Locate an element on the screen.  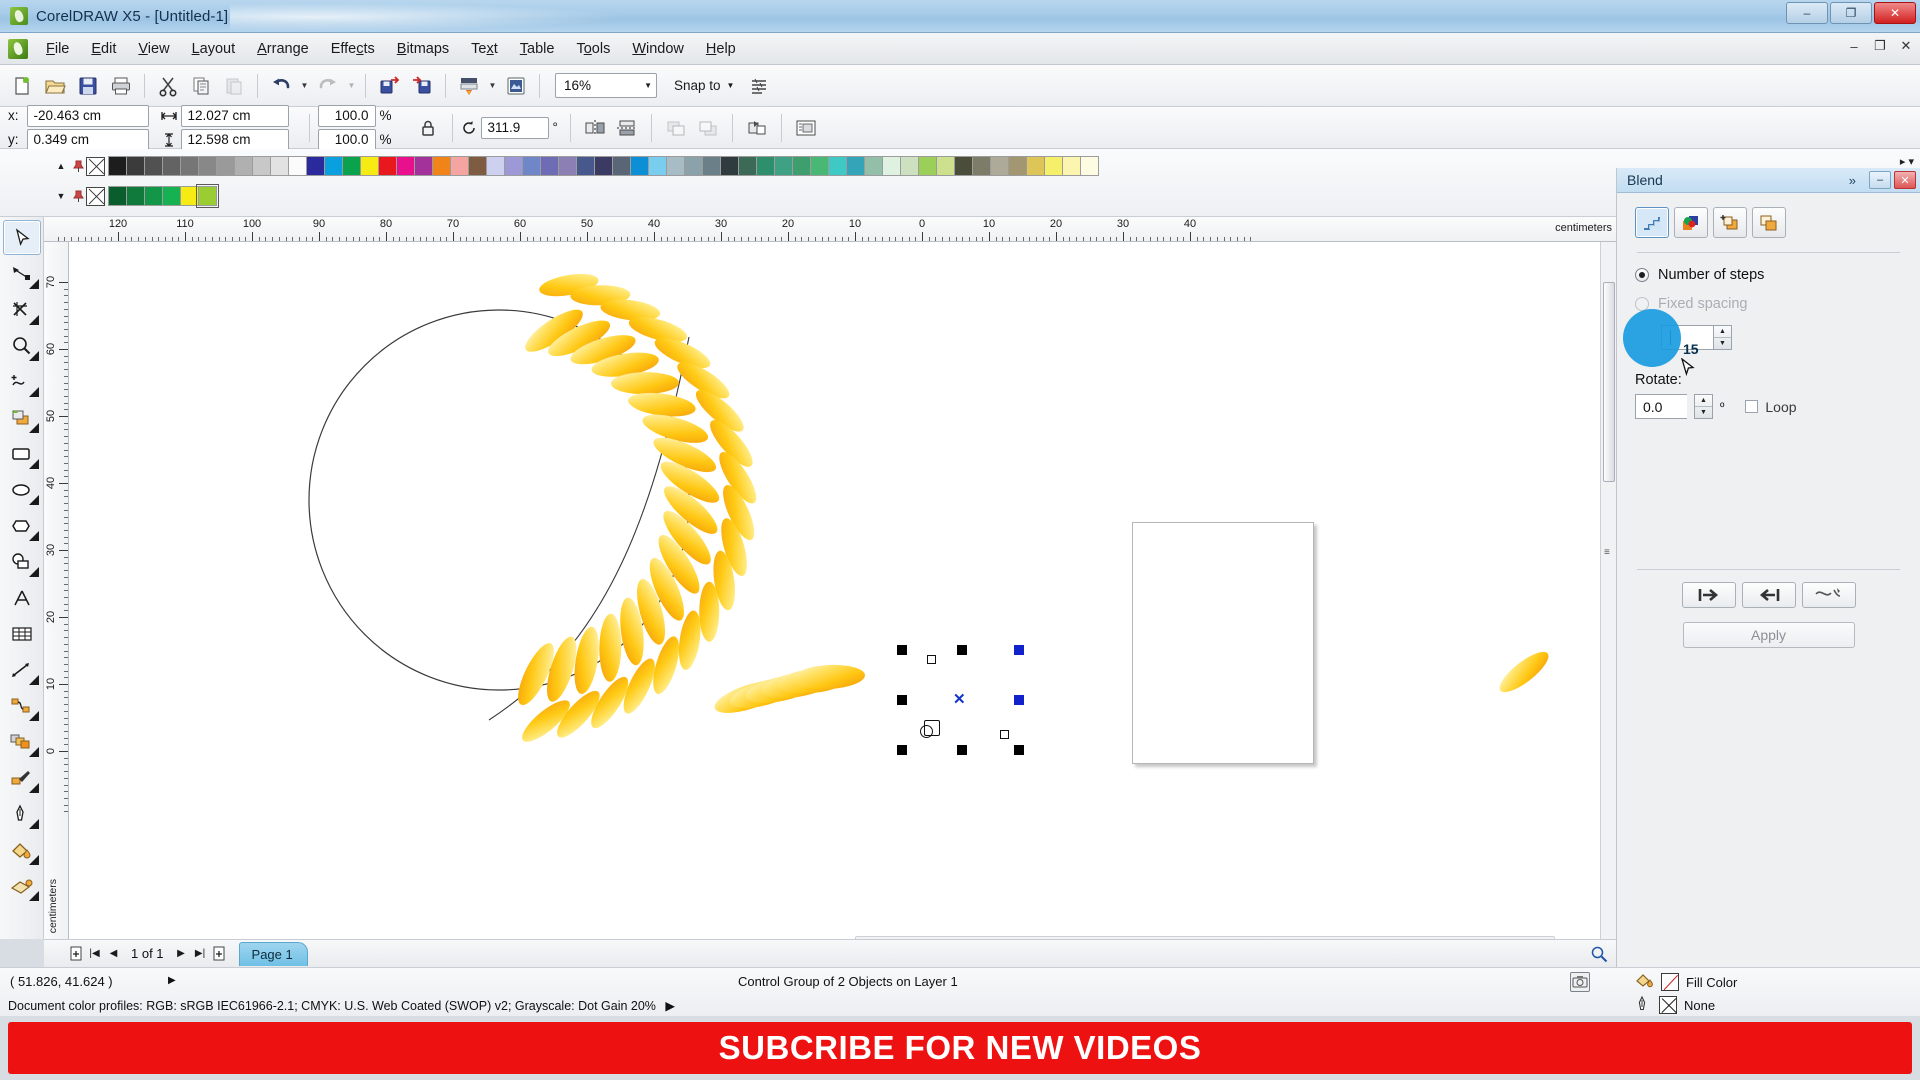
undo-icon is located at coordinates (281, 86).